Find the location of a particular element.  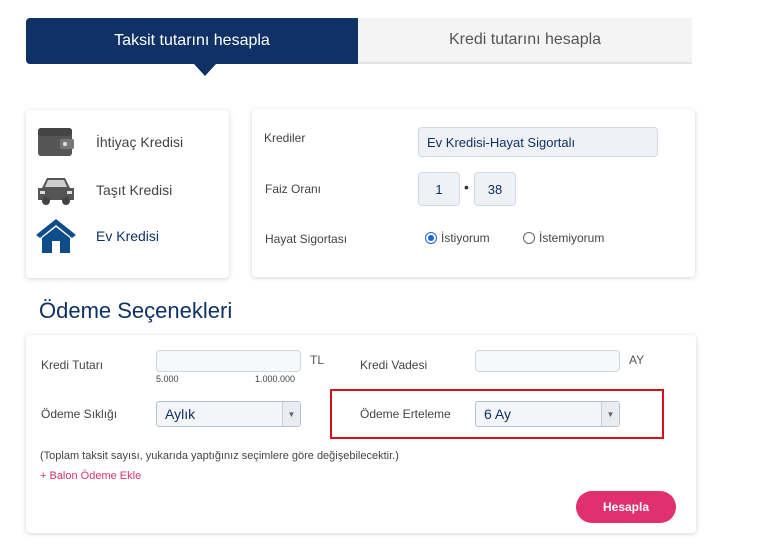

car-icon is located at coordinates (56, 190).